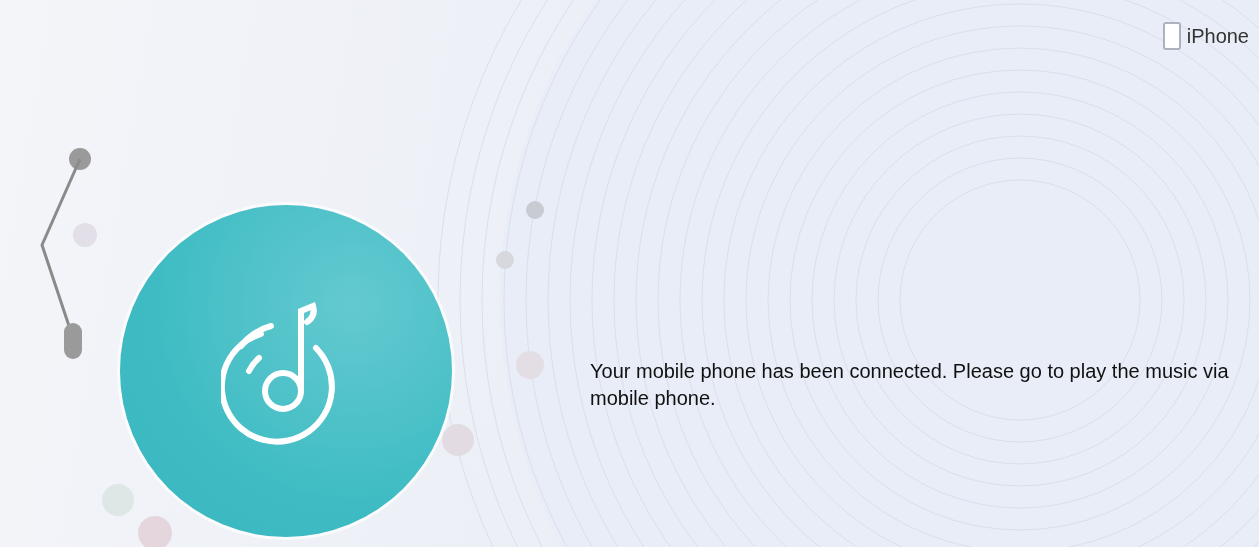  What do you see at coordinates (1171, 36) in the screenshot?
I see `phone-icon` at bounding box center [1171, 36].